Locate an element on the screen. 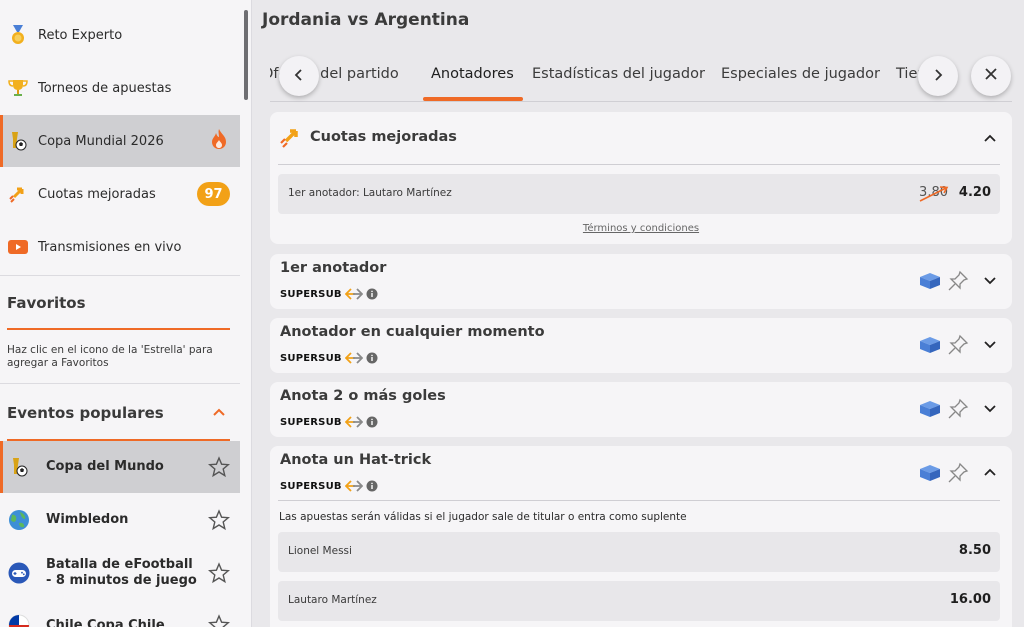 The width and height of the screenshot is (1024, 627). boosted-odds-row: 1er anotador: Lautaro Martínez 3.80 4.20 is located at coordinates (639, 194).